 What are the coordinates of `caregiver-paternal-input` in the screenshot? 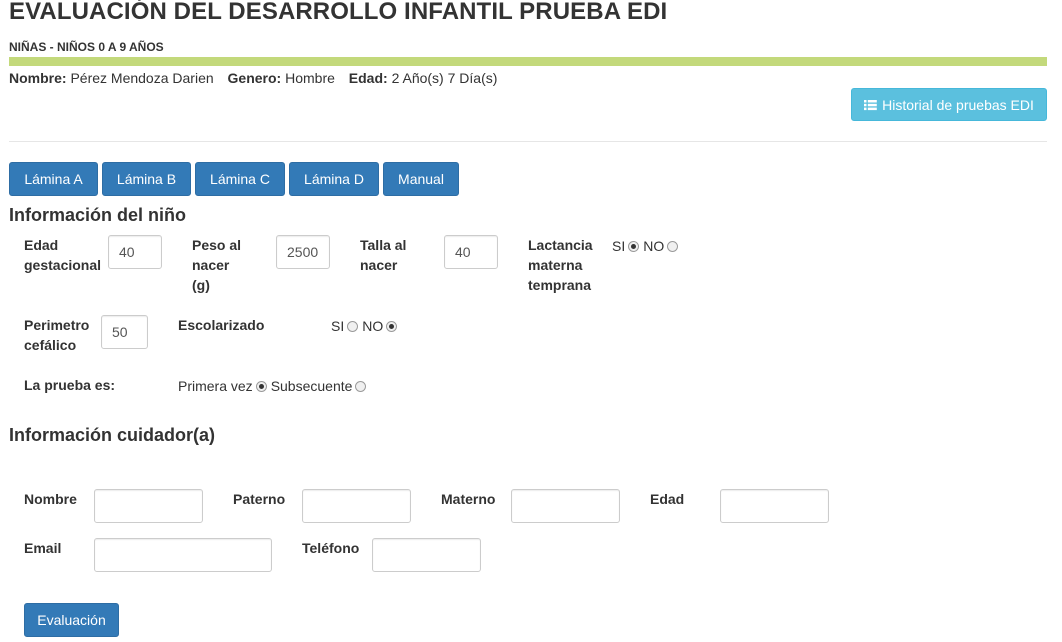 It's located at (356, 506).